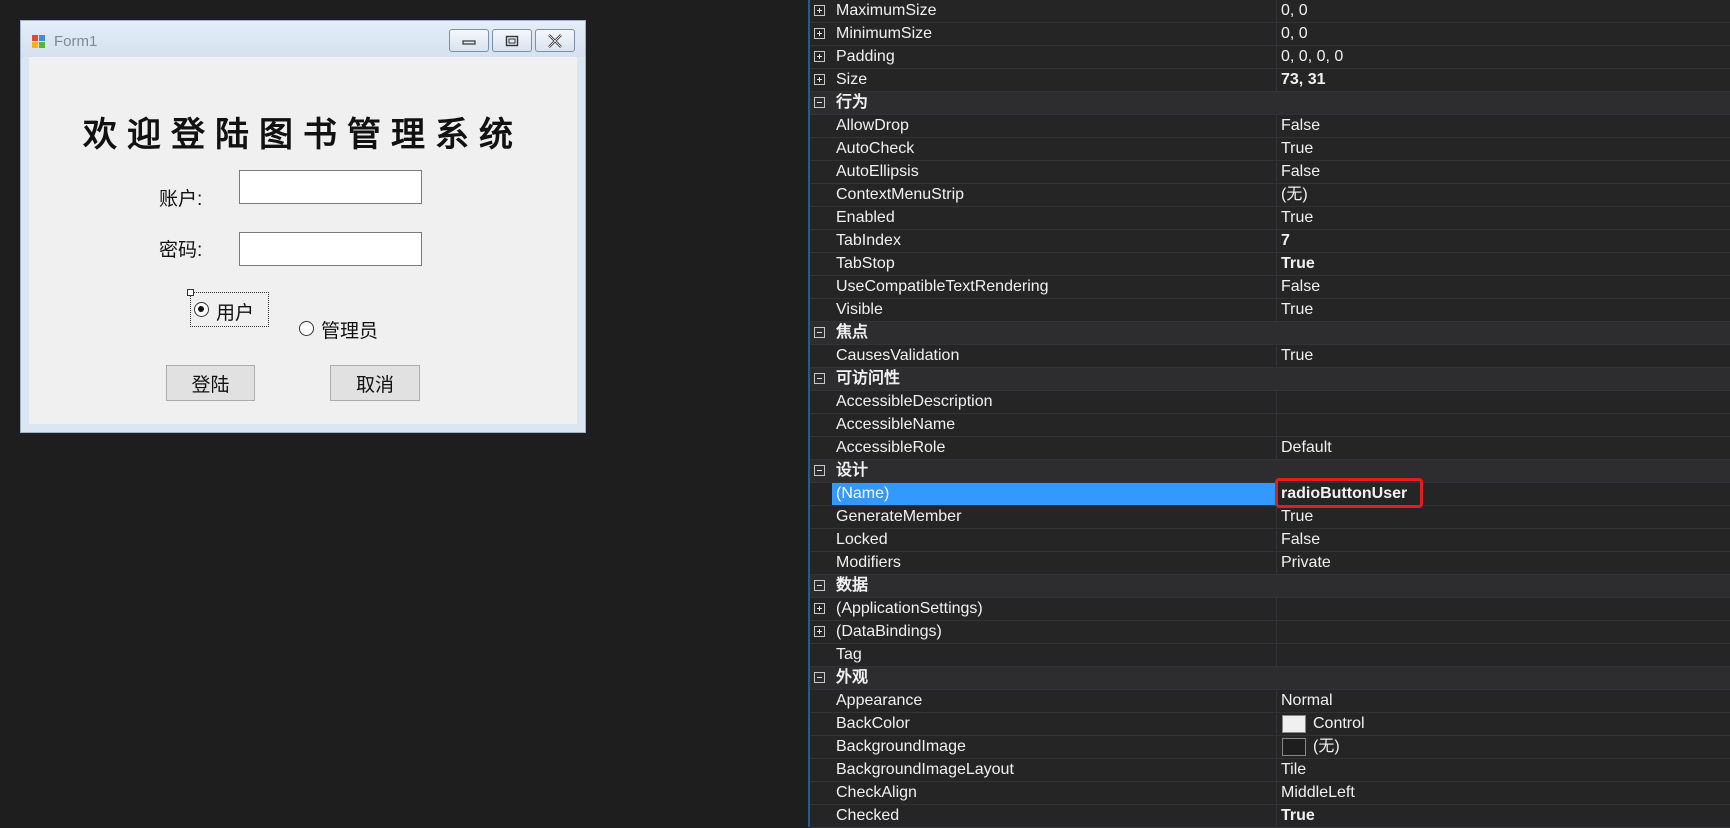 The image size is (1730, 828). I want to click on property-value: MiddleLeft, so click(1503, 793).